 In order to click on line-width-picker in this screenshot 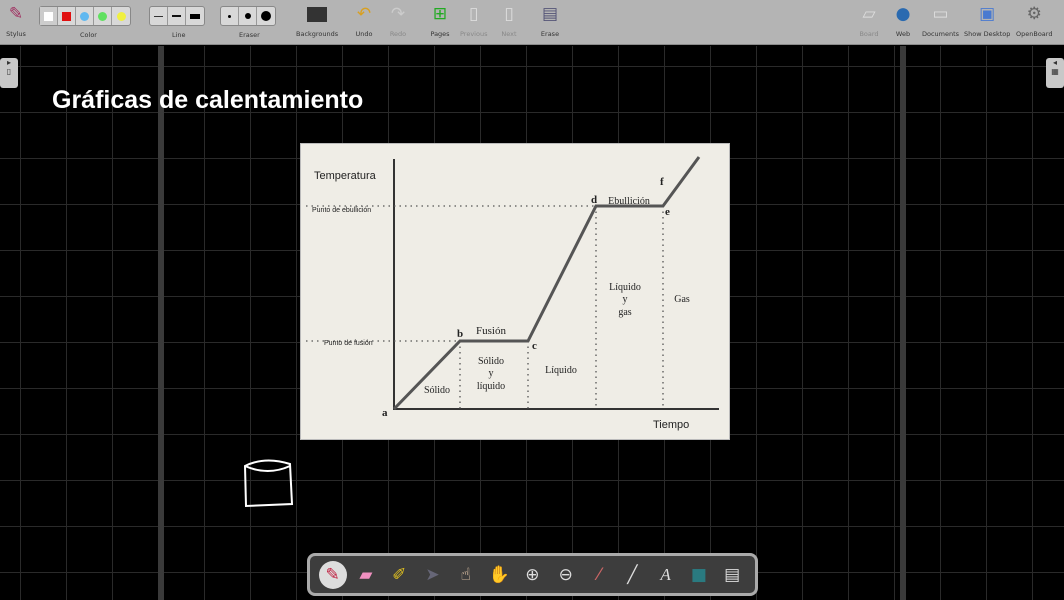, I will do `click(177, 16)`.